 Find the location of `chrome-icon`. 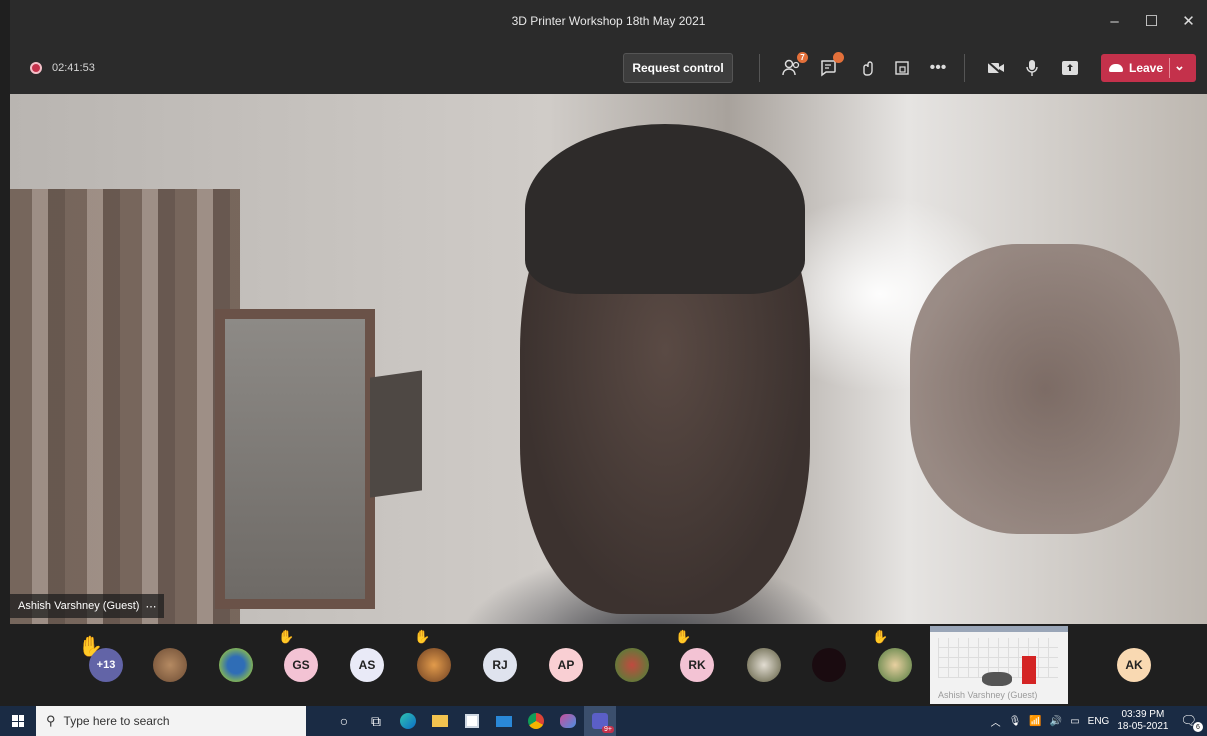

chrome-icon is located at coordinates (536, 721).